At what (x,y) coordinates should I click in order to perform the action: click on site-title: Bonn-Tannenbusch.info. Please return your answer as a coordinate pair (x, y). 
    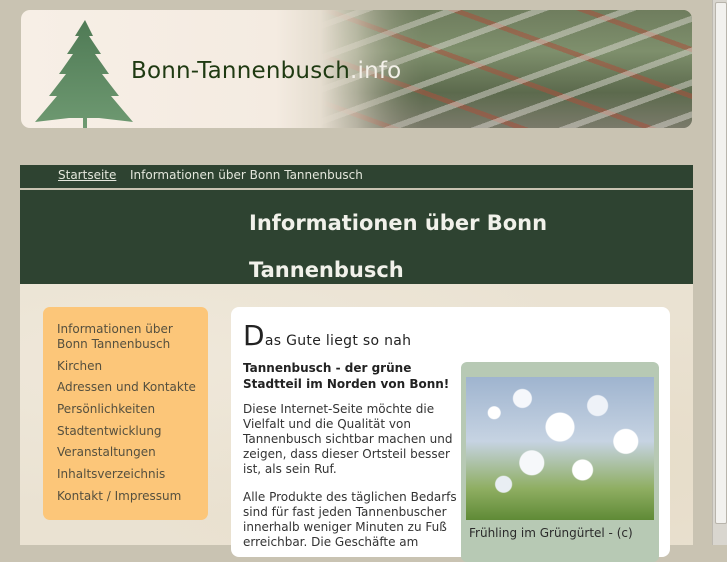
    Looking at the image, I should click on (266, 71).